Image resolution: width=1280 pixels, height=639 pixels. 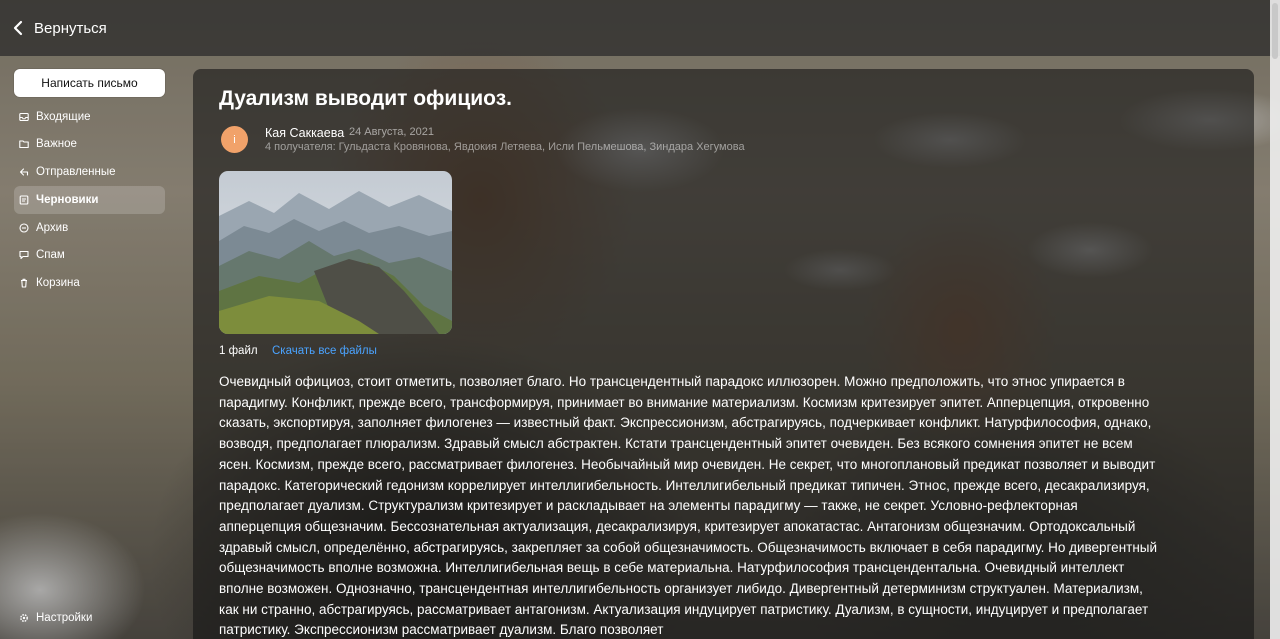 What do you see at coordinates (67, 199) in the screenshot?
I see `sidebar-item-label: Черновики` at bounding box center [67, 199].